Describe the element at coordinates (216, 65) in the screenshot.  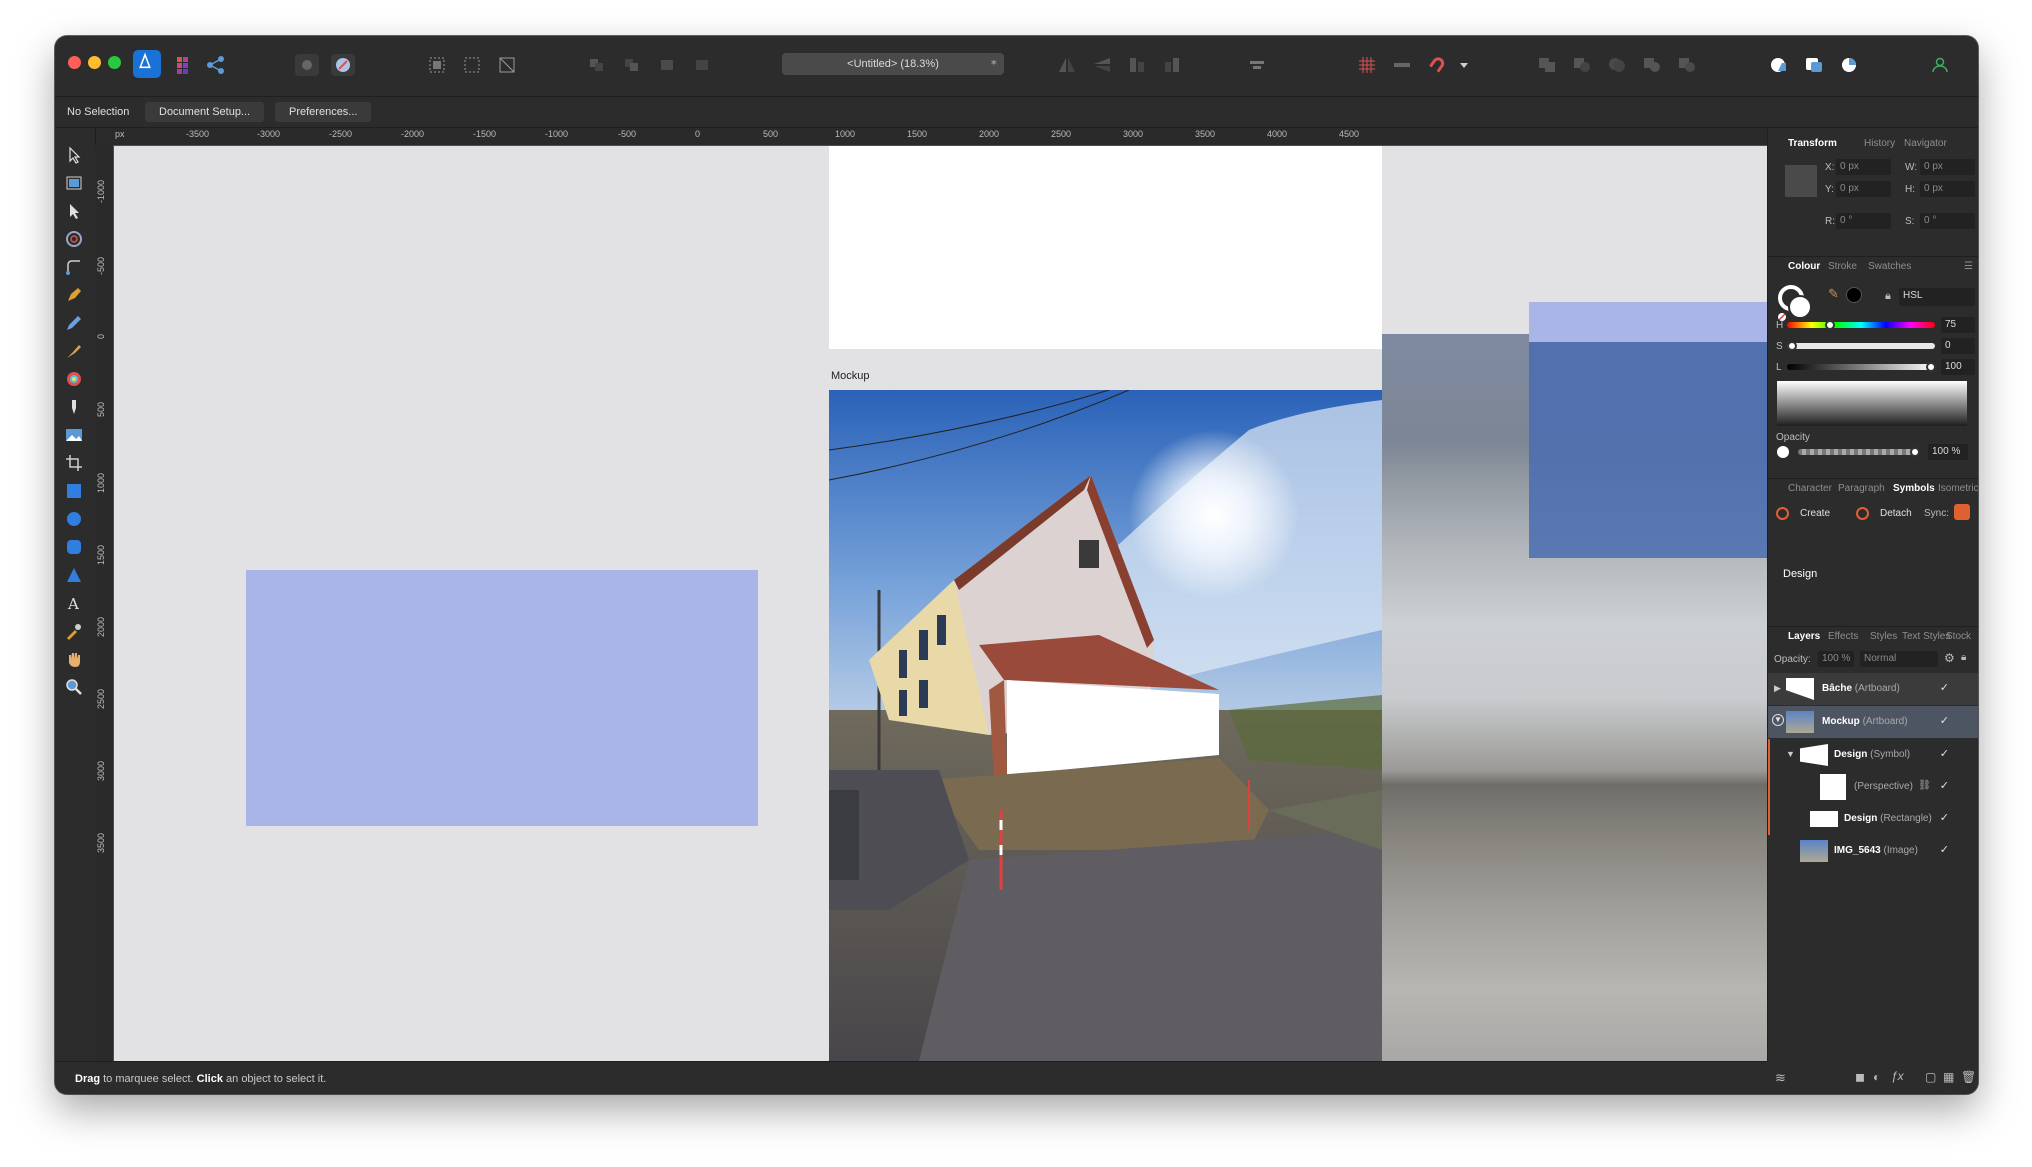
I see `export-persona-icon` at that location.